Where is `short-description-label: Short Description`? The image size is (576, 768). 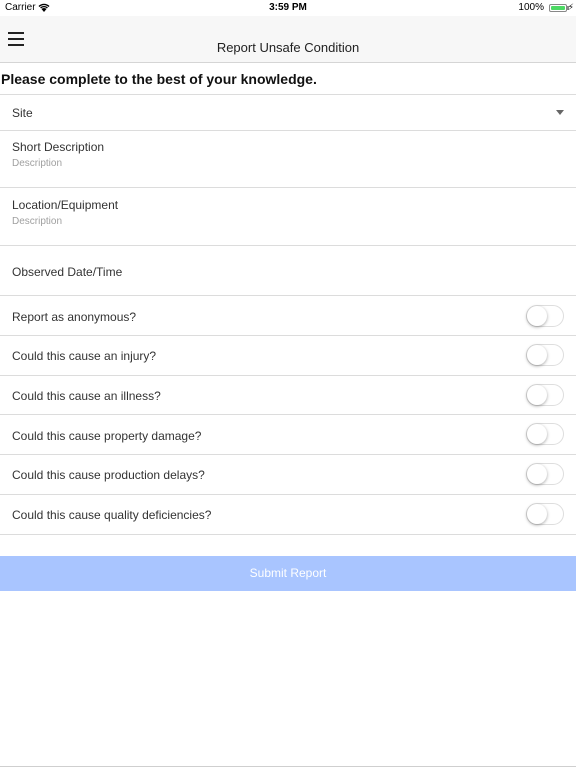 short-description-label: Short Description is located at coordinates (58, 147).